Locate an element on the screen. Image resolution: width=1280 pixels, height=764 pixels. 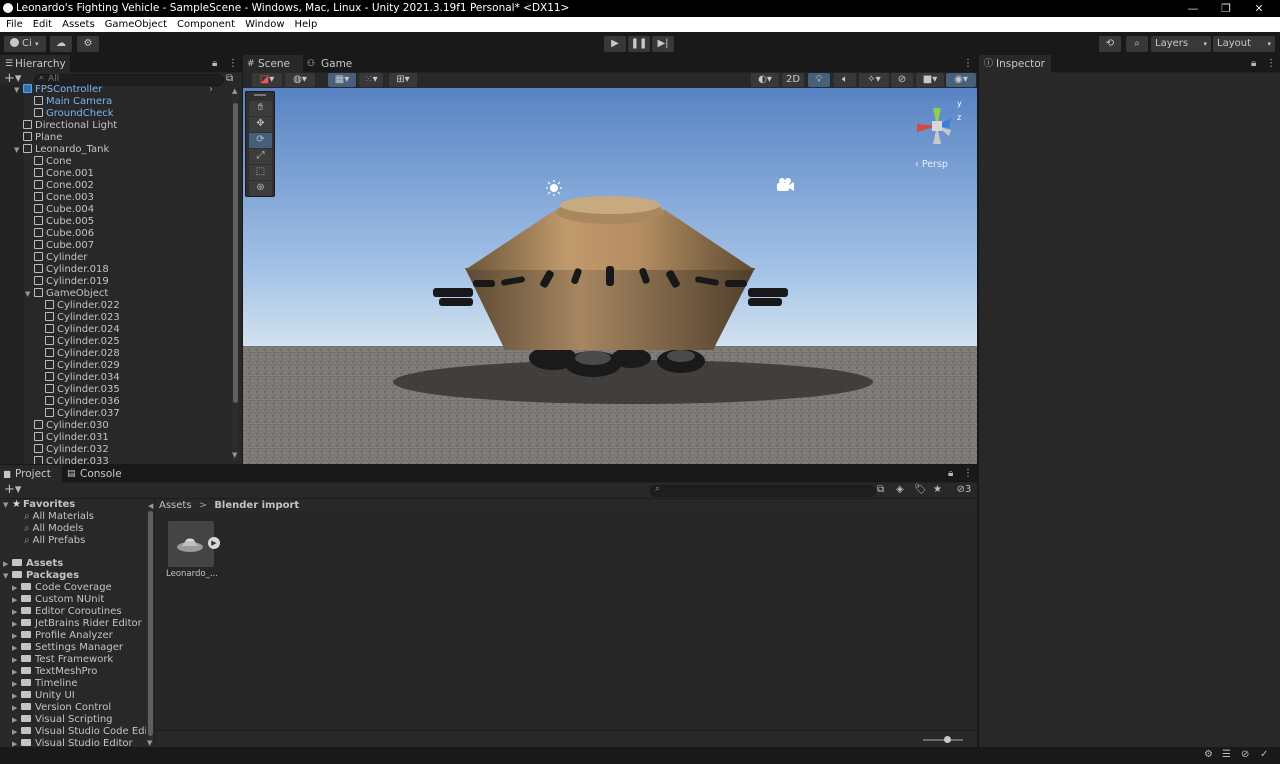
hierarchy-item: ▼ Leonardo_Tank is located at coordinates (61, 150).